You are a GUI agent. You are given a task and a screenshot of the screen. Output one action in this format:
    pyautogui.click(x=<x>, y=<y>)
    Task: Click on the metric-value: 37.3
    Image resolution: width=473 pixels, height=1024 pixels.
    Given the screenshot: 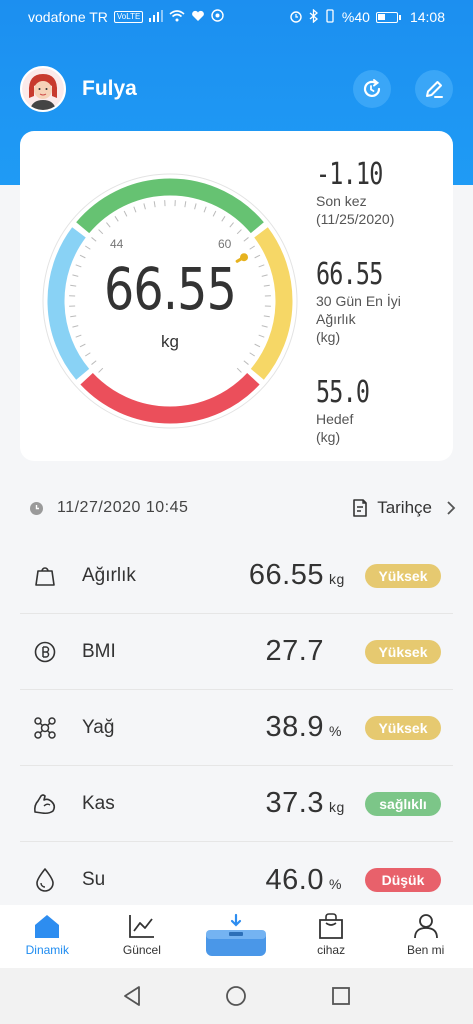 What is the action you would take?
    pyautogui.click(x=294, y=803)
    